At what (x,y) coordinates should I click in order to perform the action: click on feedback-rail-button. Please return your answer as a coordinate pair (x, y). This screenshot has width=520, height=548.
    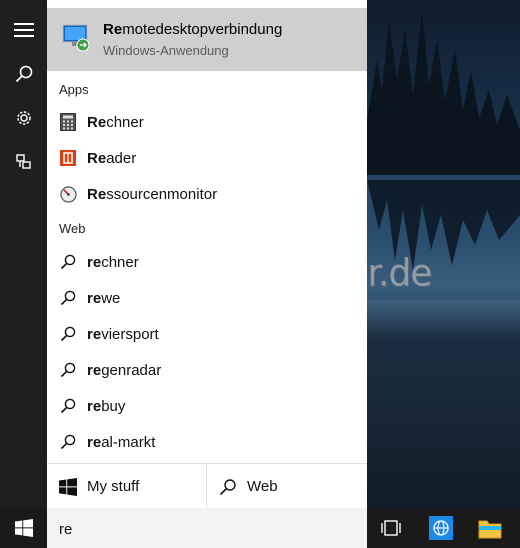
    Looking at the image, I should click on (23, 162).